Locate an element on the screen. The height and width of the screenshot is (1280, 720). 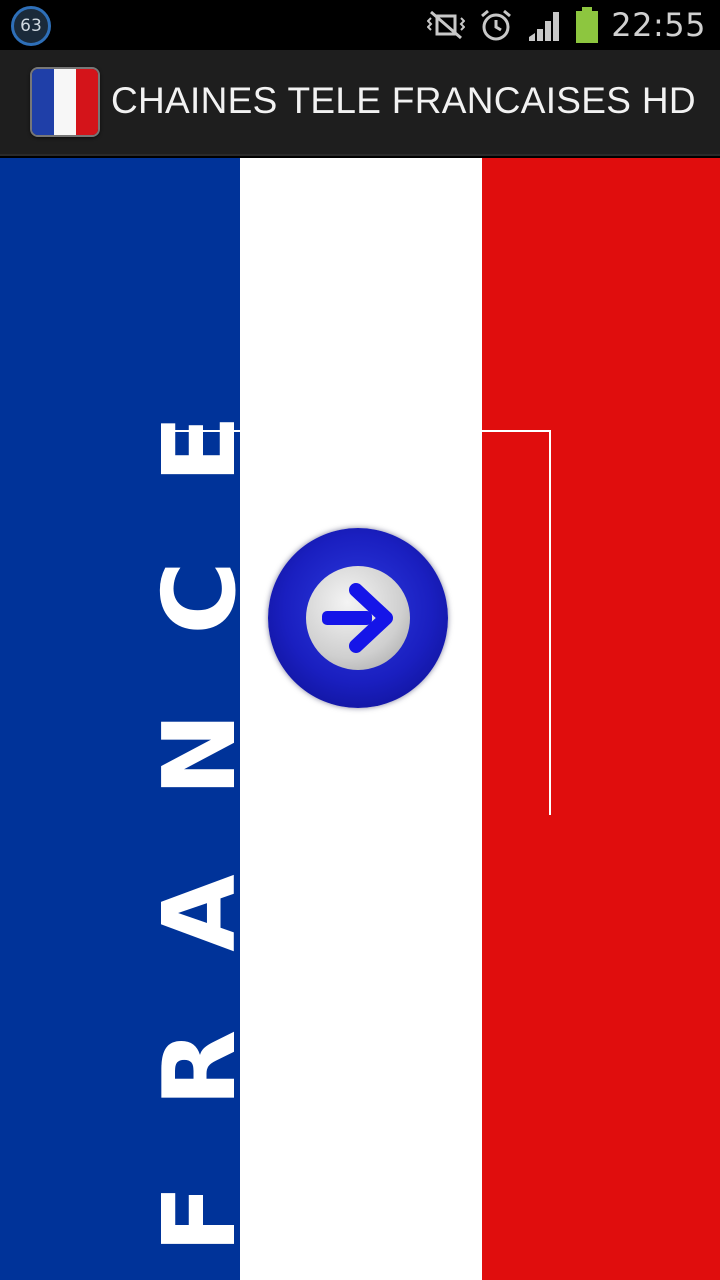
no-signal-vibrate-icon is located at coordinates (446, 25).